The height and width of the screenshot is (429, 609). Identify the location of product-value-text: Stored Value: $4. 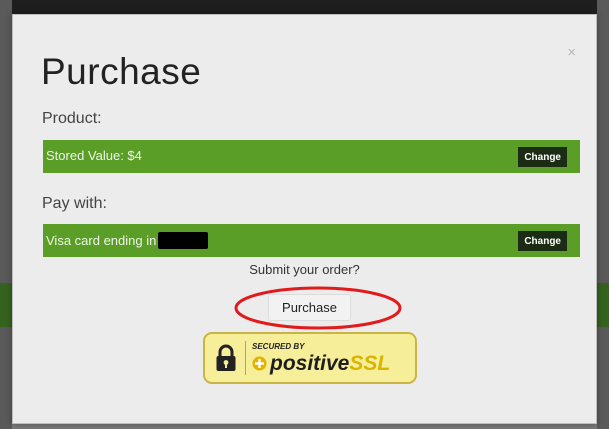
(94, 155).